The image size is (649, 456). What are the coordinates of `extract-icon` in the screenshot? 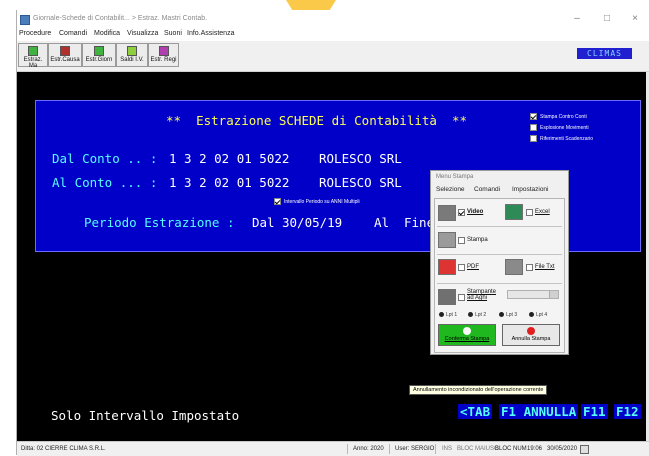 It's located at (33, 51).